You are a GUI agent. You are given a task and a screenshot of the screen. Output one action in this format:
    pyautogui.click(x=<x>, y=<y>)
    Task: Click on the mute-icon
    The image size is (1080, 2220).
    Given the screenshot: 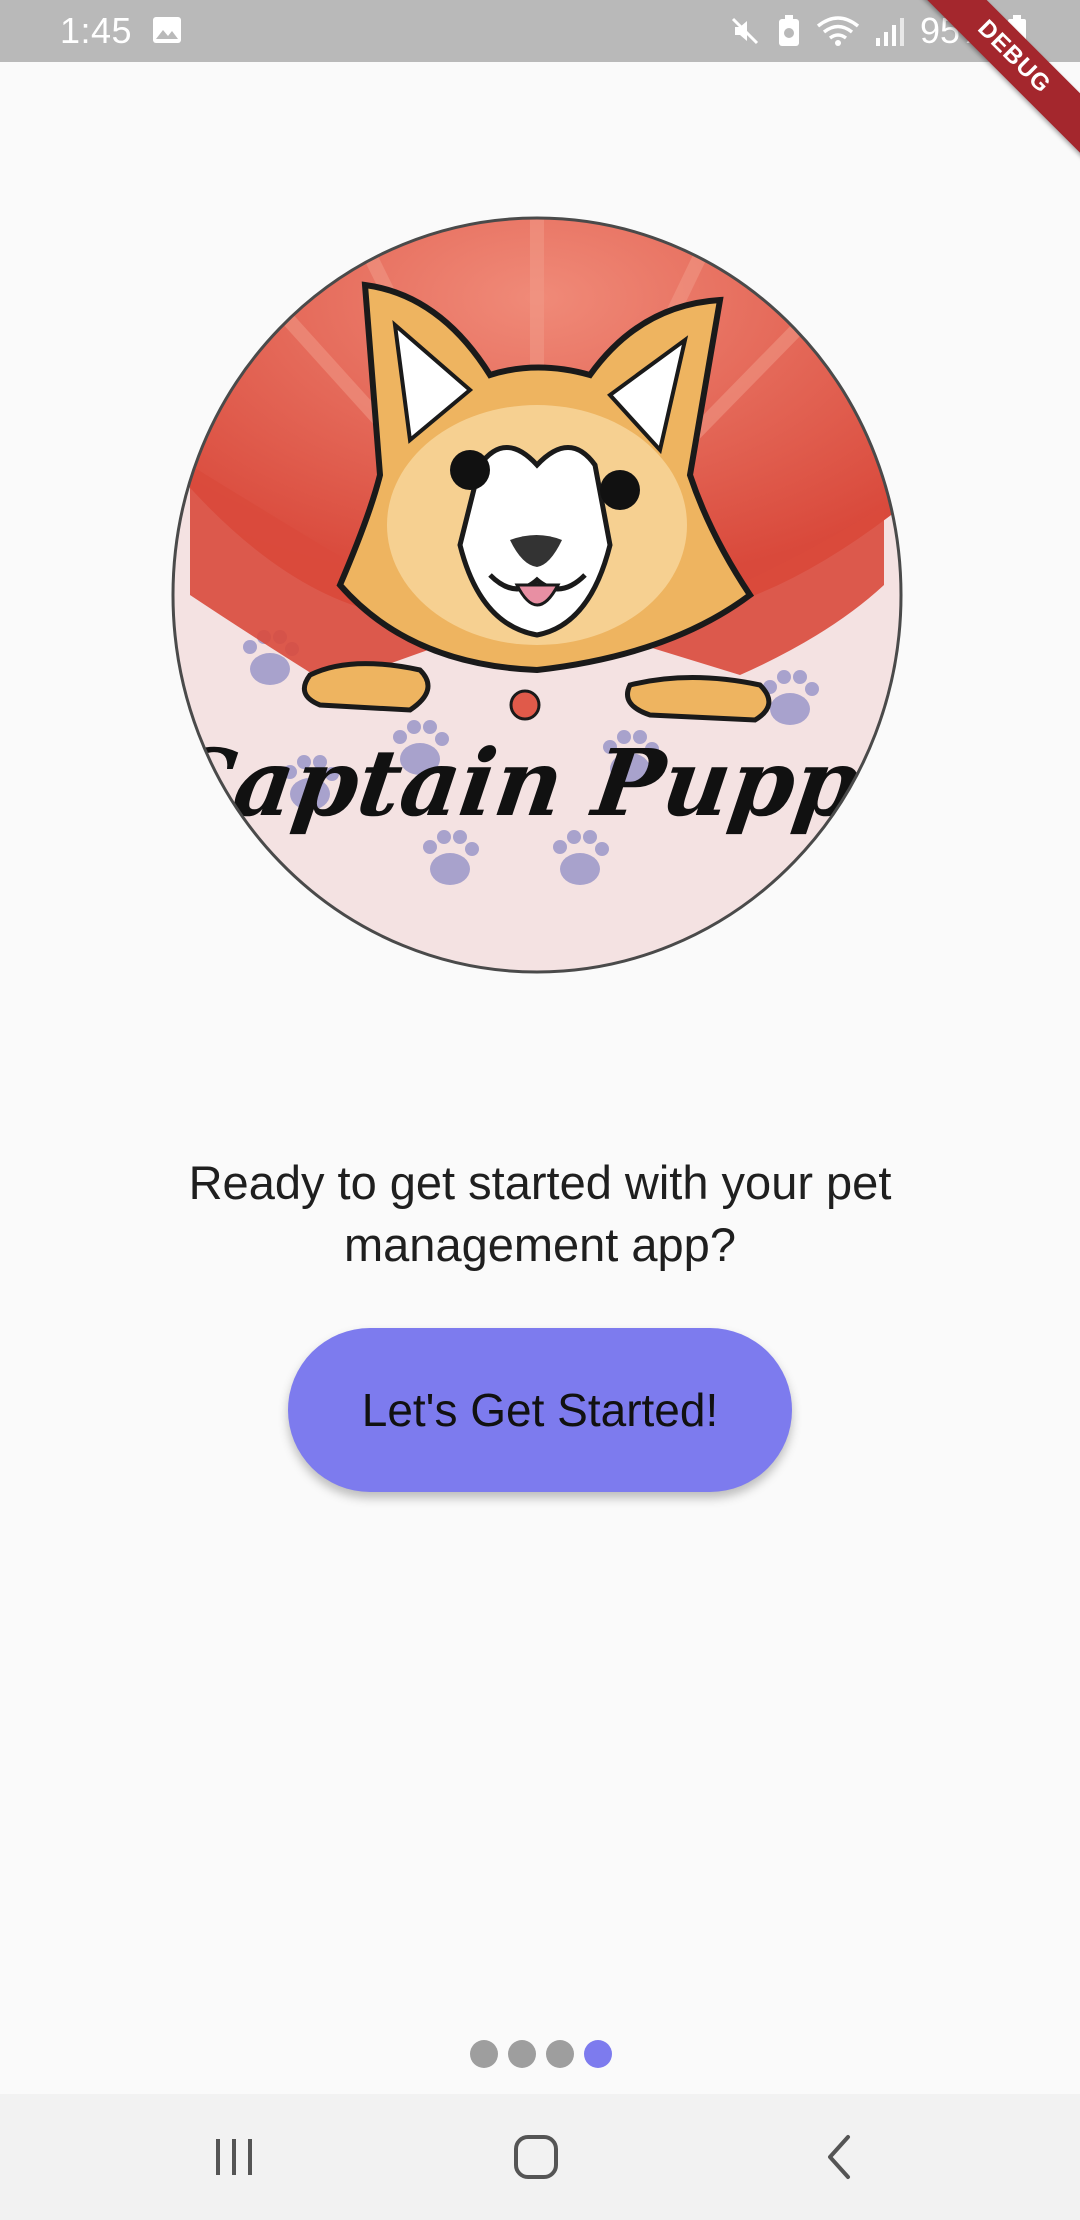 What is the action you would take?
    pyautogui.click(x=745, y=31)
    